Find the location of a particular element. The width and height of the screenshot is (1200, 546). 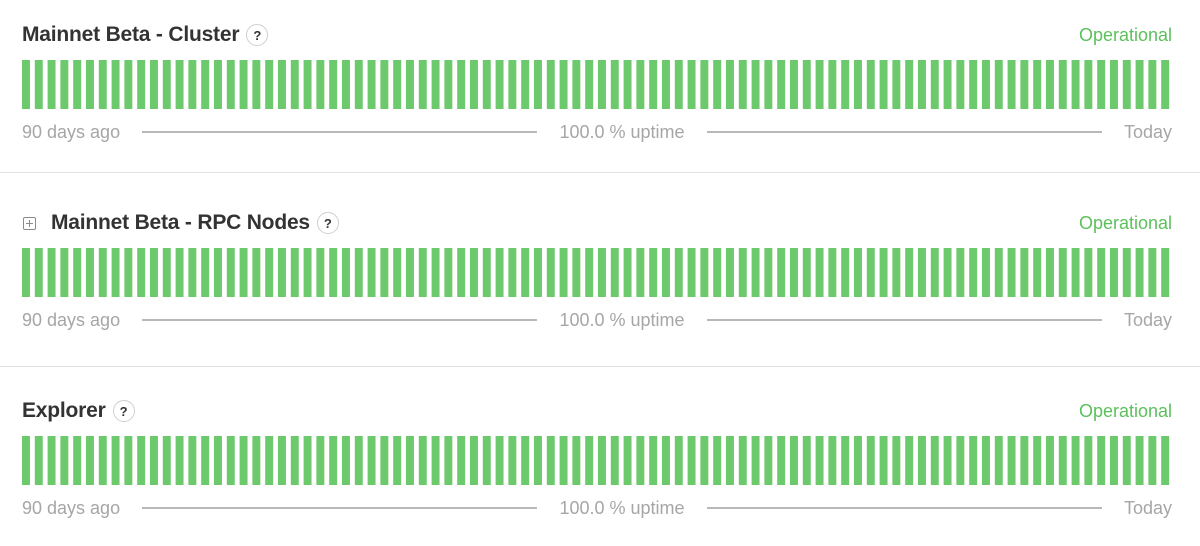

component-name: Mainnet Beta - RPC Nodes is located at coordinates (180, 223).